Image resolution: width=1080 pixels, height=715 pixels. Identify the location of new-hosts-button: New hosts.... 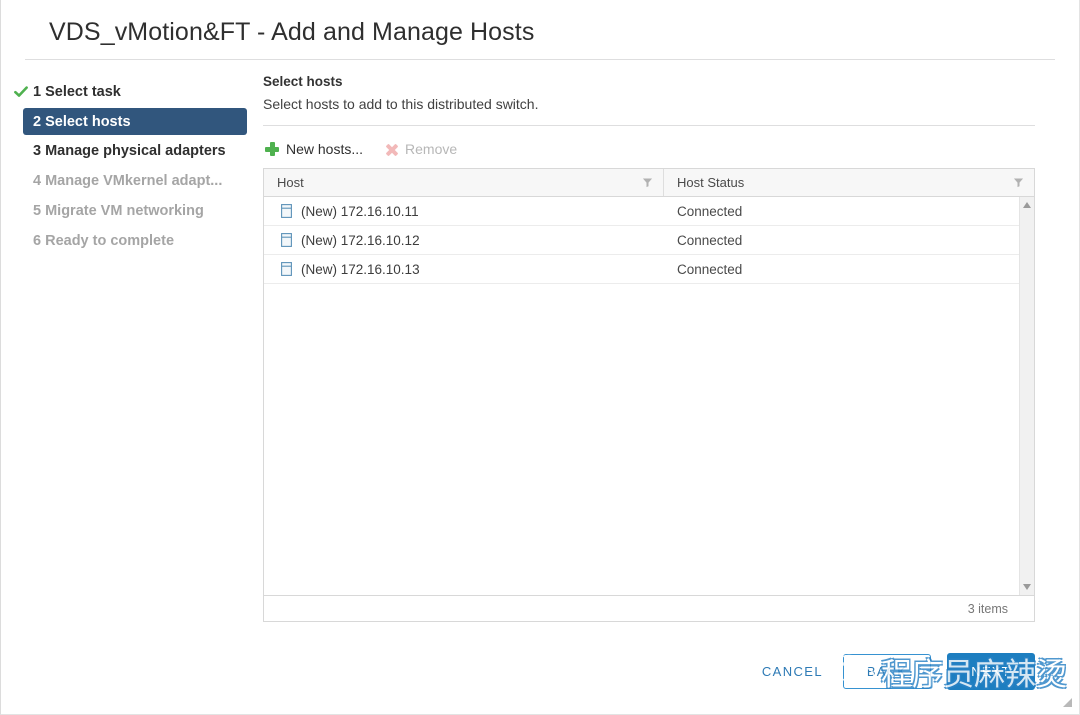
(314, 149).